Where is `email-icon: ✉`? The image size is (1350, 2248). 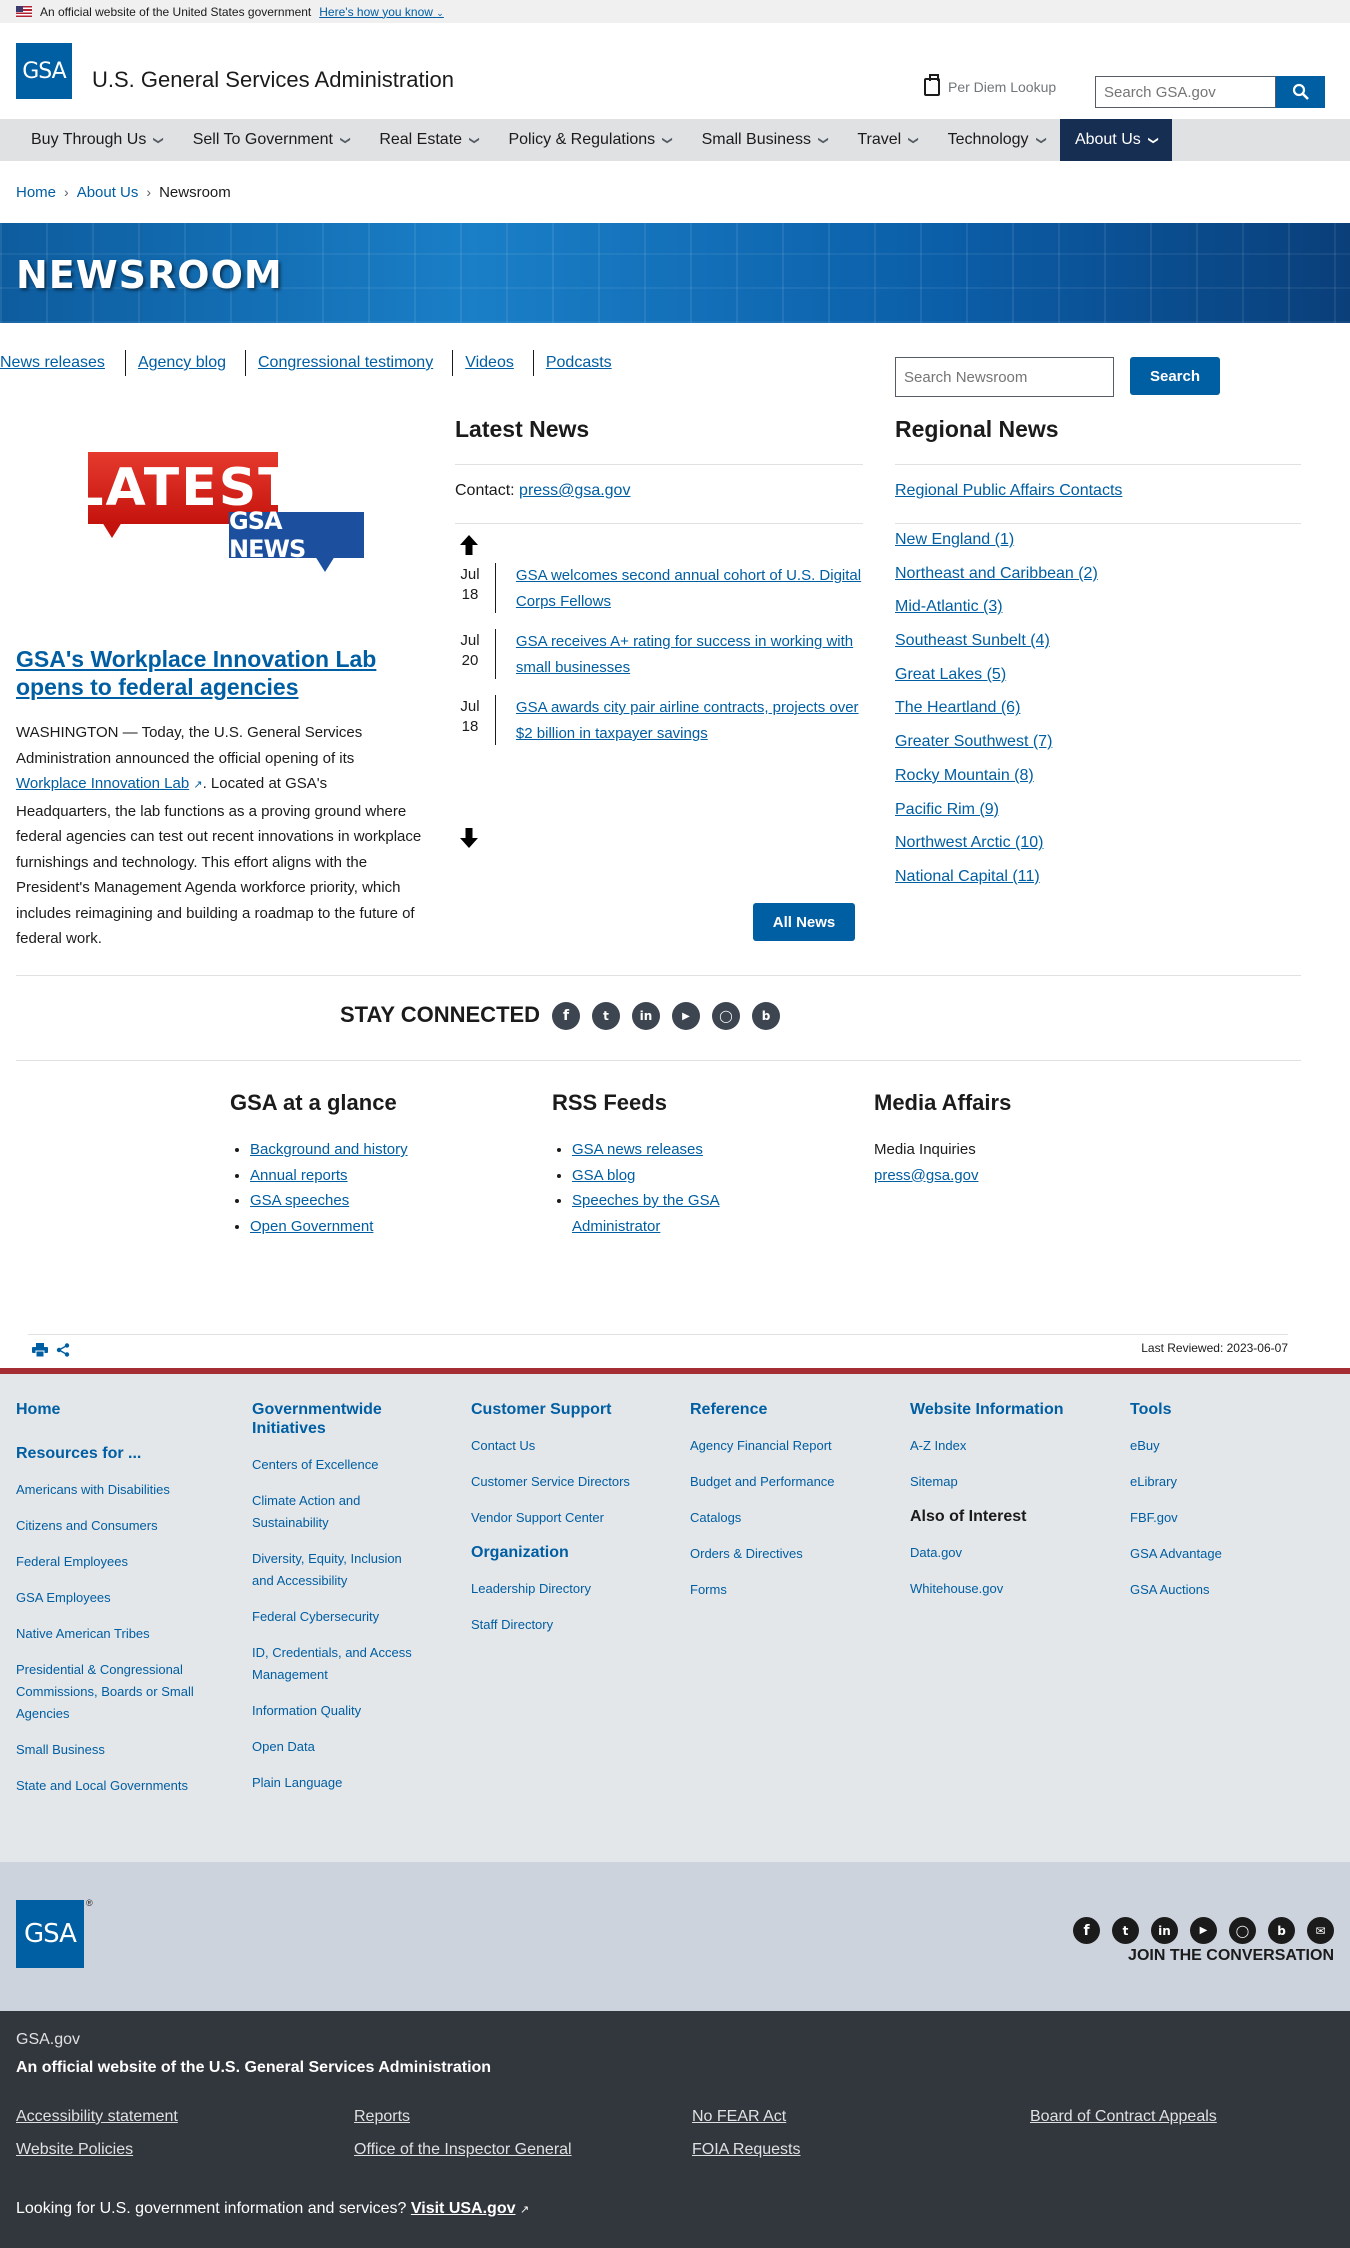
email-icon: ✉ is located at coordinates (1320, 1930).